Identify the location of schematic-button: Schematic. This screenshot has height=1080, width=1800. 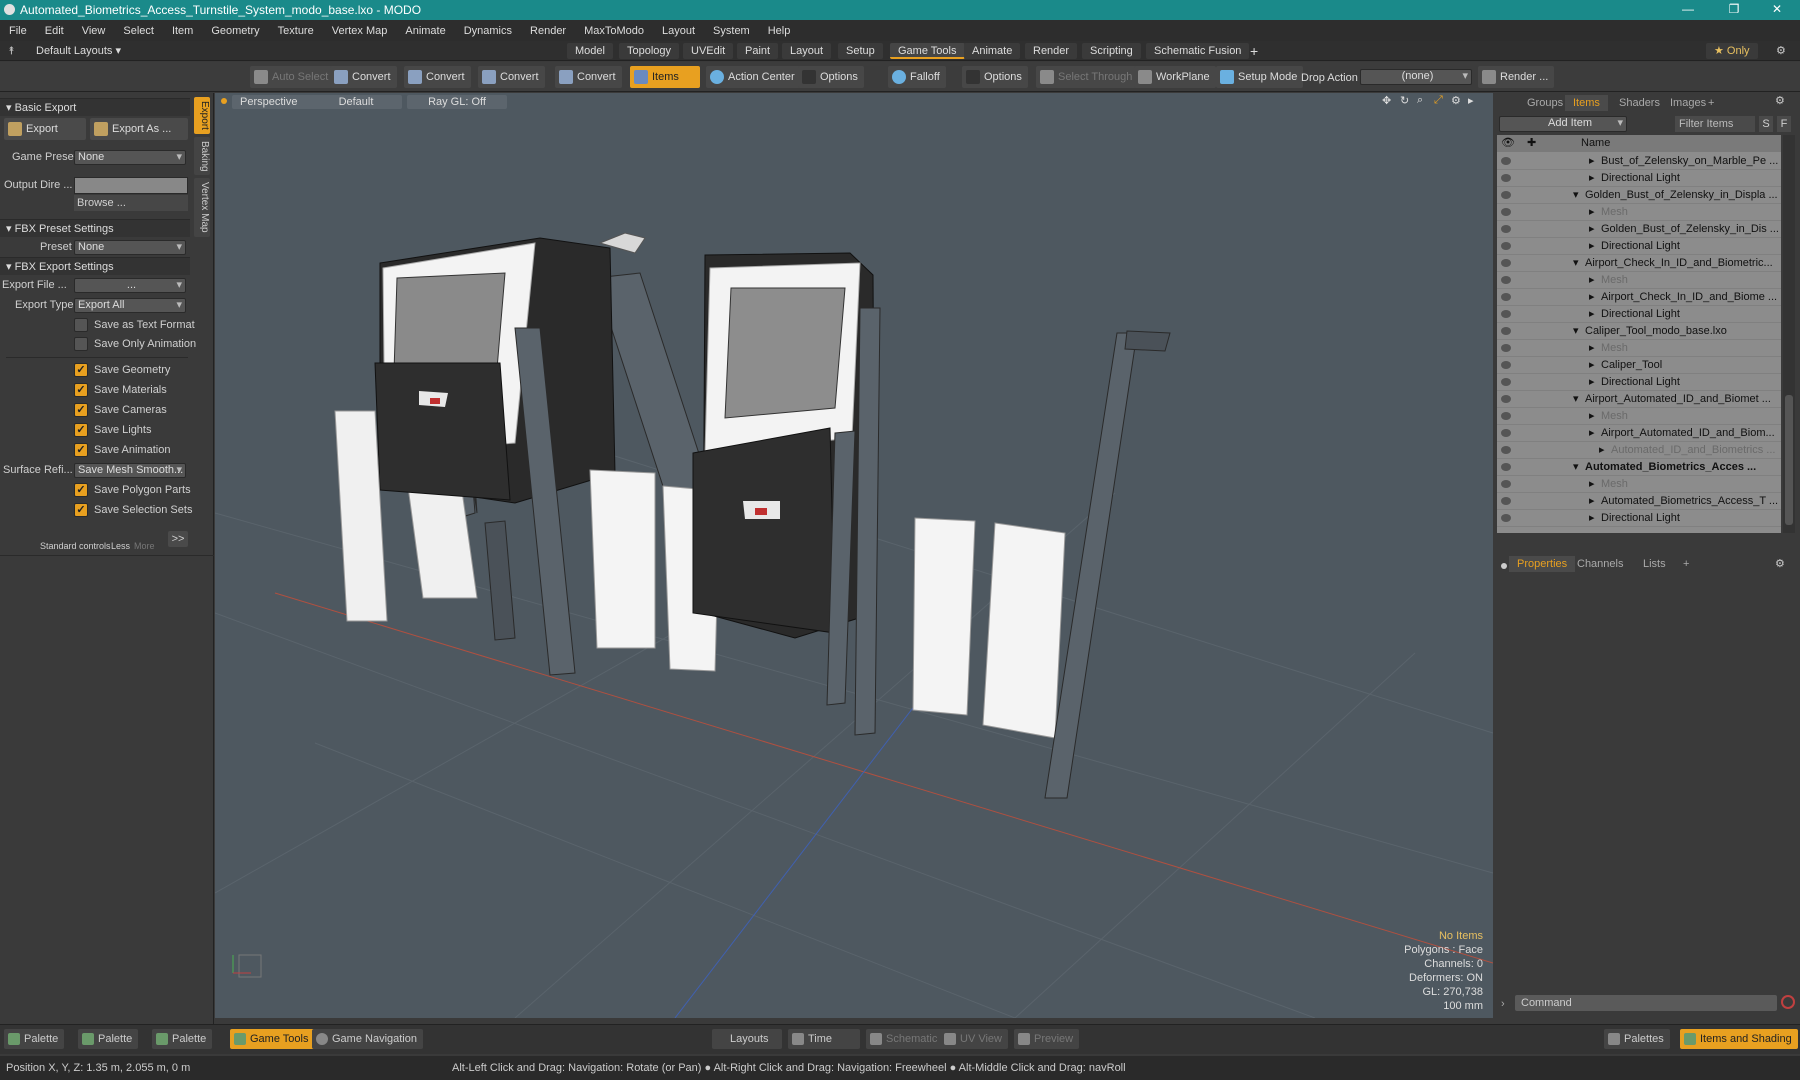
(905, 1039).